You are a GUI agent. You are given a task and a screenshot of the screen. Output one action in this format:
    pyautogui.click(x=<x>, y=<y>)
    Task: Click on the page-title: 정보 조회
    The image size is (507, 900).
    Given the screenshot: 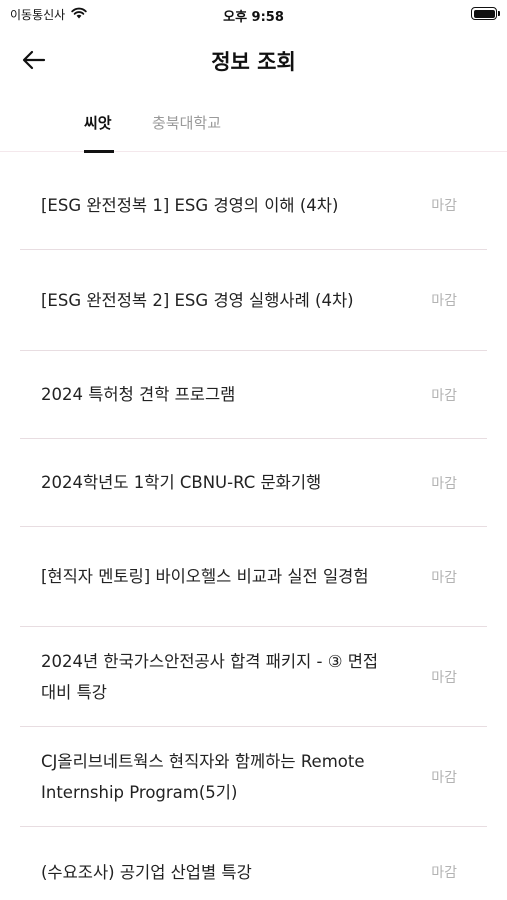 What is the action you would take?
    pyautogui.click(x=253, y=62)
    